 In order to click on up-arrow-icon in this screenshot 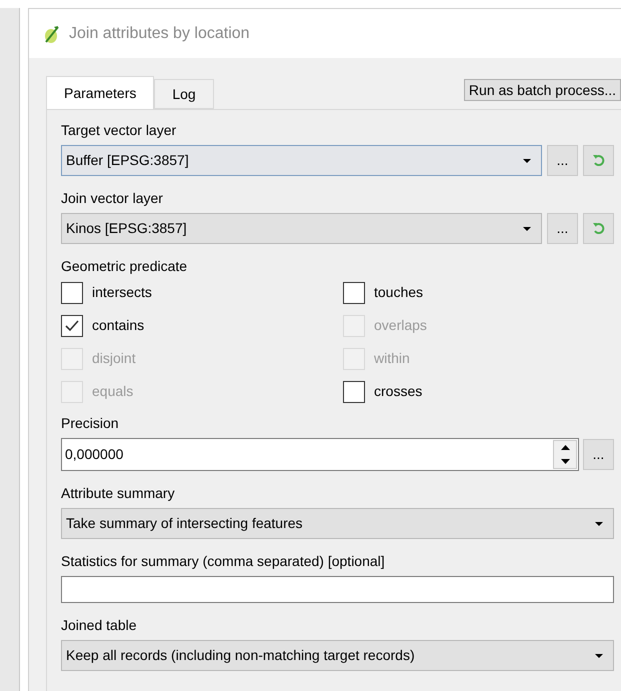, I will do `click(565, 447)`.